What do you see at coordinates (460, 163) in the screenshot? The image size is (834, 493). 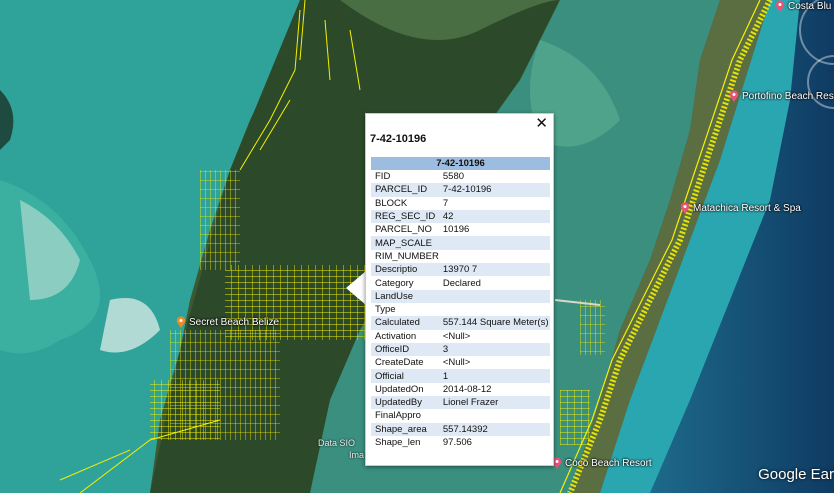 I see `attribute-table-header: 7-42-10196` at bounding box center [460, 163].